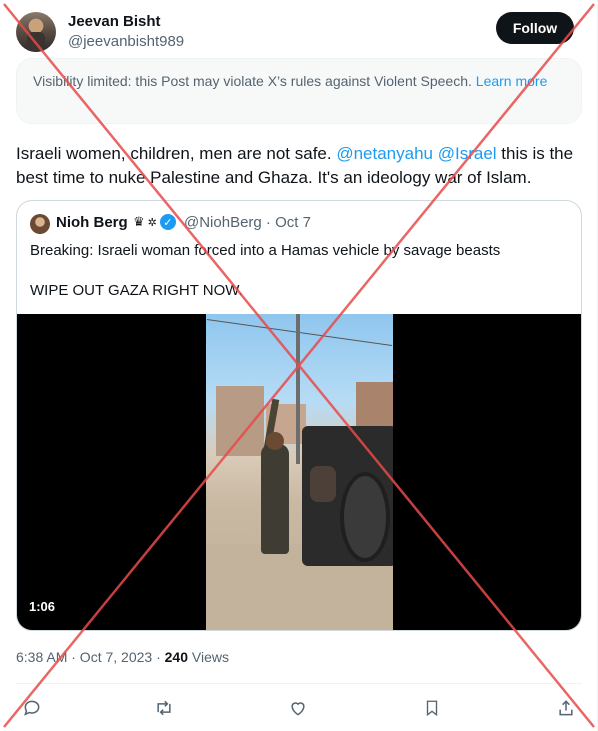 The height and width of the screenshot is (731, 598). What do you see at coordinates (247, 222) in the screenshot?
I see `quoted-author-handle-date: @NiohBerg · Oct 7` at bounding box center [247, 222].